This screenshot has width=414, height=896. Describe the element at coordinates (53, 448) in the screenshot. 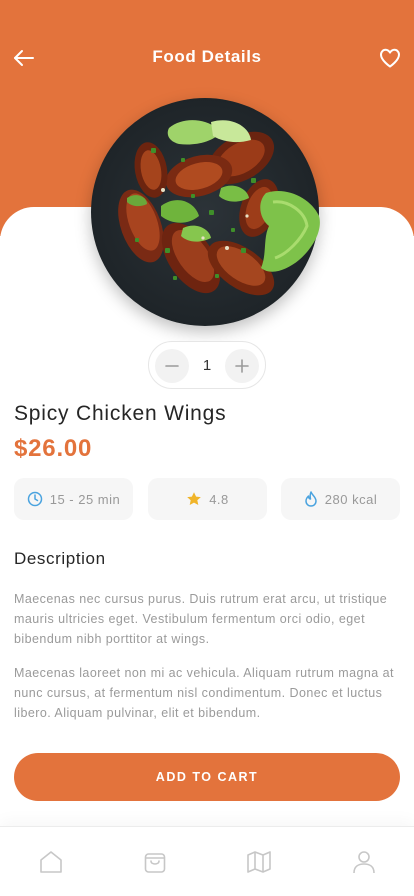

I see `food-price: $26.00` at that location.